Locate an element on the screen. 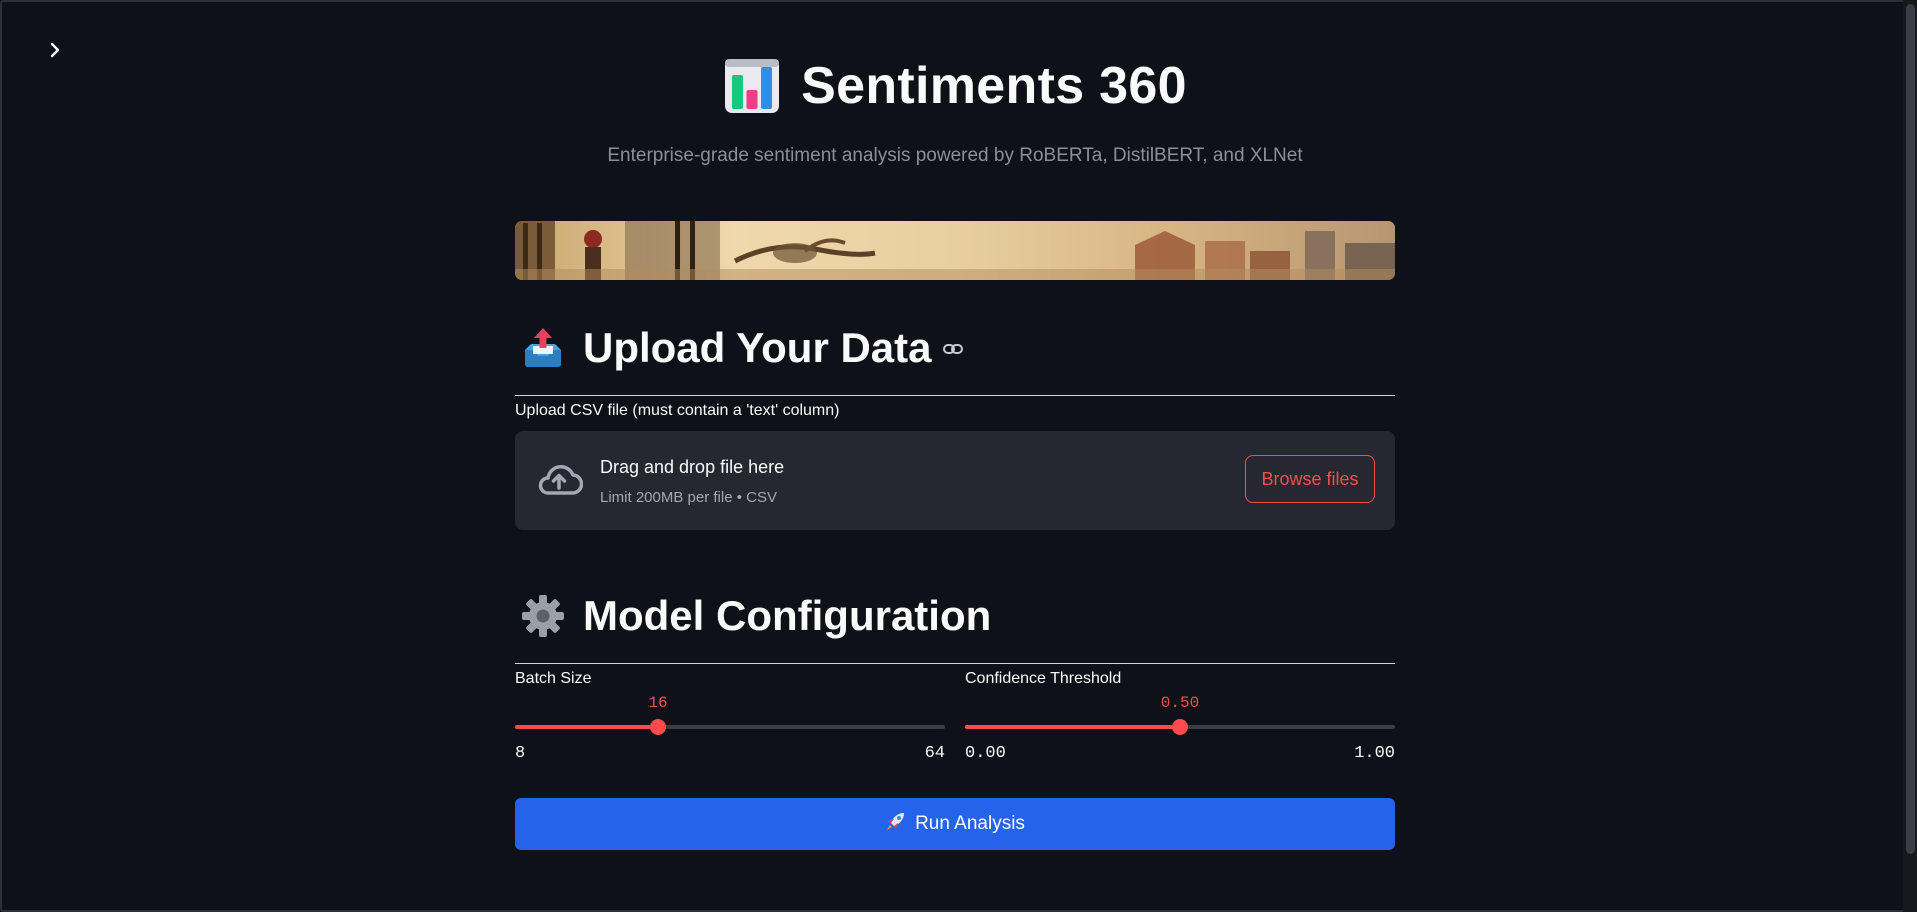 The width and height of the screenshot is (1917, 912). sidebar-toggle-chevron-right-icon is located at coordinates (56, 50).